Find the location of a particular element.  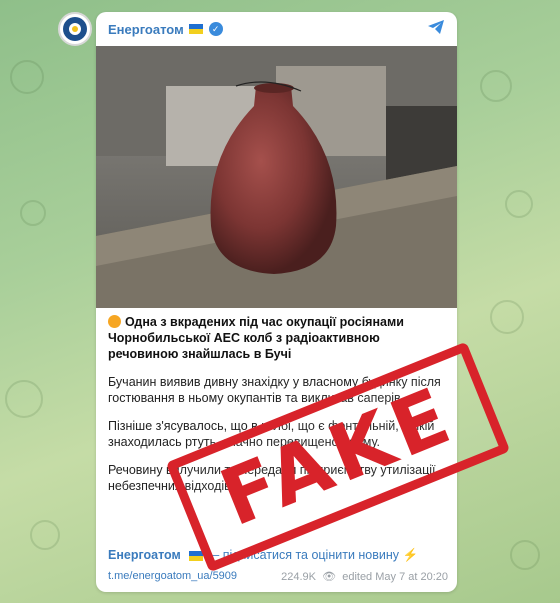

post-stats: 224.9K 👁 edited May 7 at 20:20 is located at coordinates (364, 576).